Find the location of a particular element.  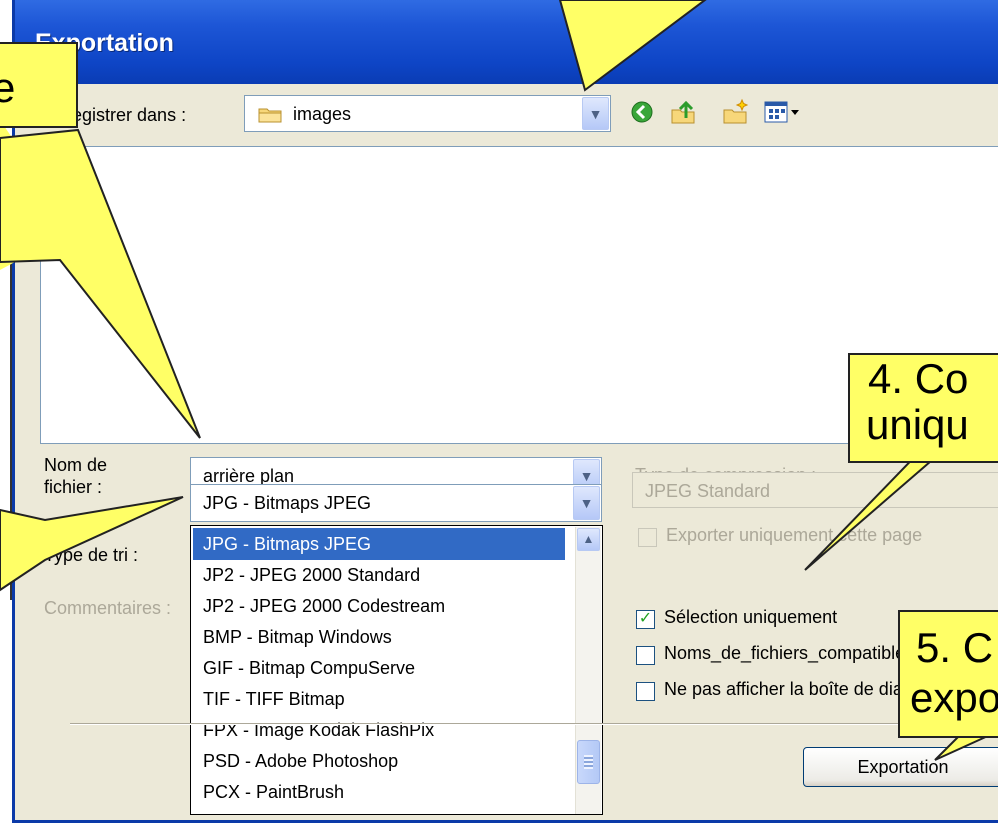

callout-text: 4. Co is located at coordinates (918, 378).